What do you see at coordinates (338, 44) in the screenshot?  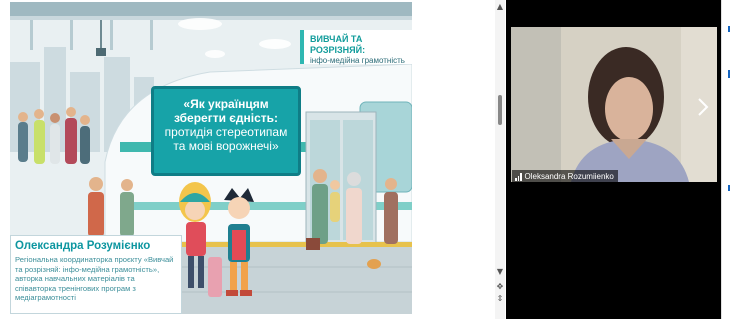 I see `badge-title: ВИВЧАЙ ТА РОЗРІЗНЯЙ:` at bounding box center [338, 44].